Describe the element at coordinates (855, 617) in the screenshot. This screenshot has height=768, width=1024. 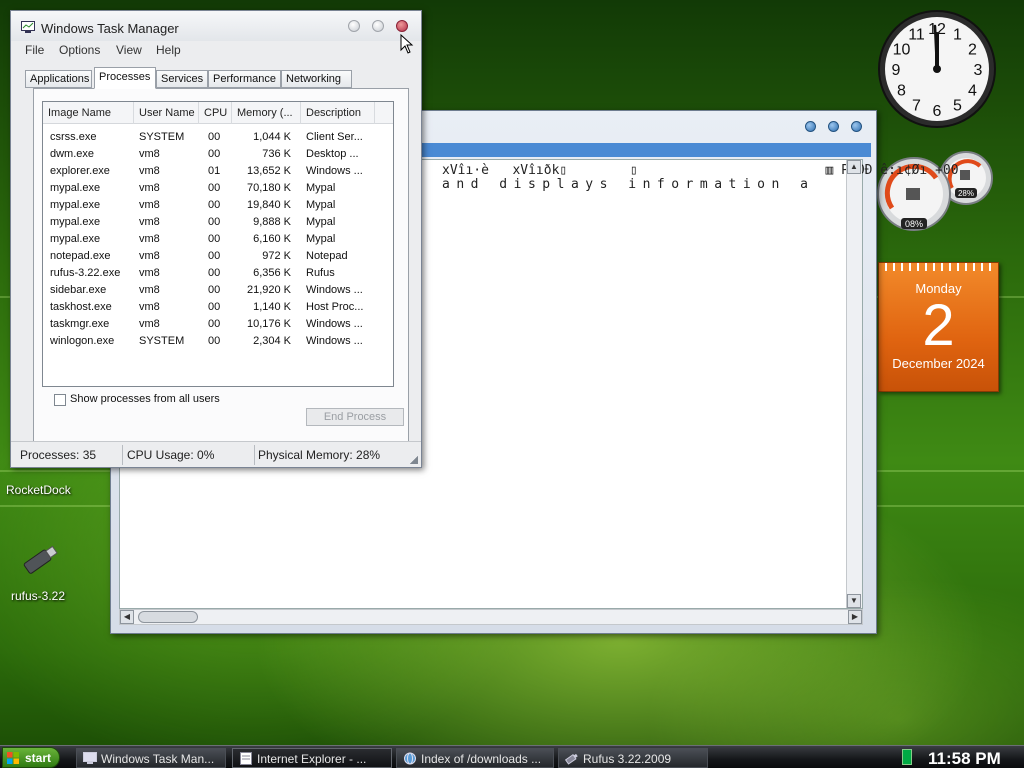
I see `scroll-right-arrow: ▶` at that location.